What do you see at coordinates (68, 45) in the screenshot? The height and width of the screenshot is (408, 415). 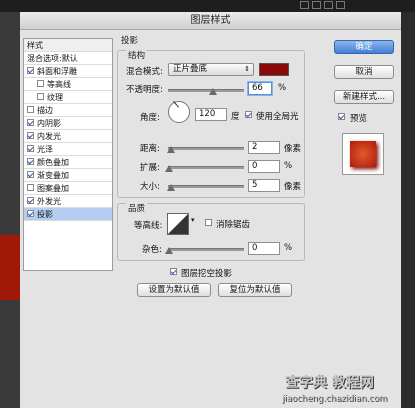 I see `style-list-header: 样式` at bounding box center [68, 45].